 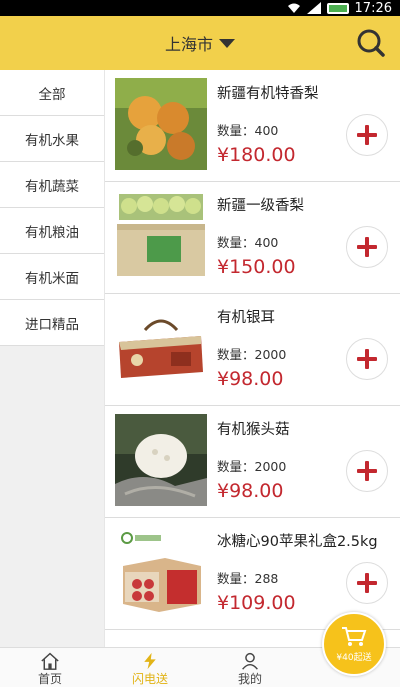 What do you see at coordinates (188, 44) in the screenshot?
I see `city-label: 上海市` at bounding box center [188, 44].